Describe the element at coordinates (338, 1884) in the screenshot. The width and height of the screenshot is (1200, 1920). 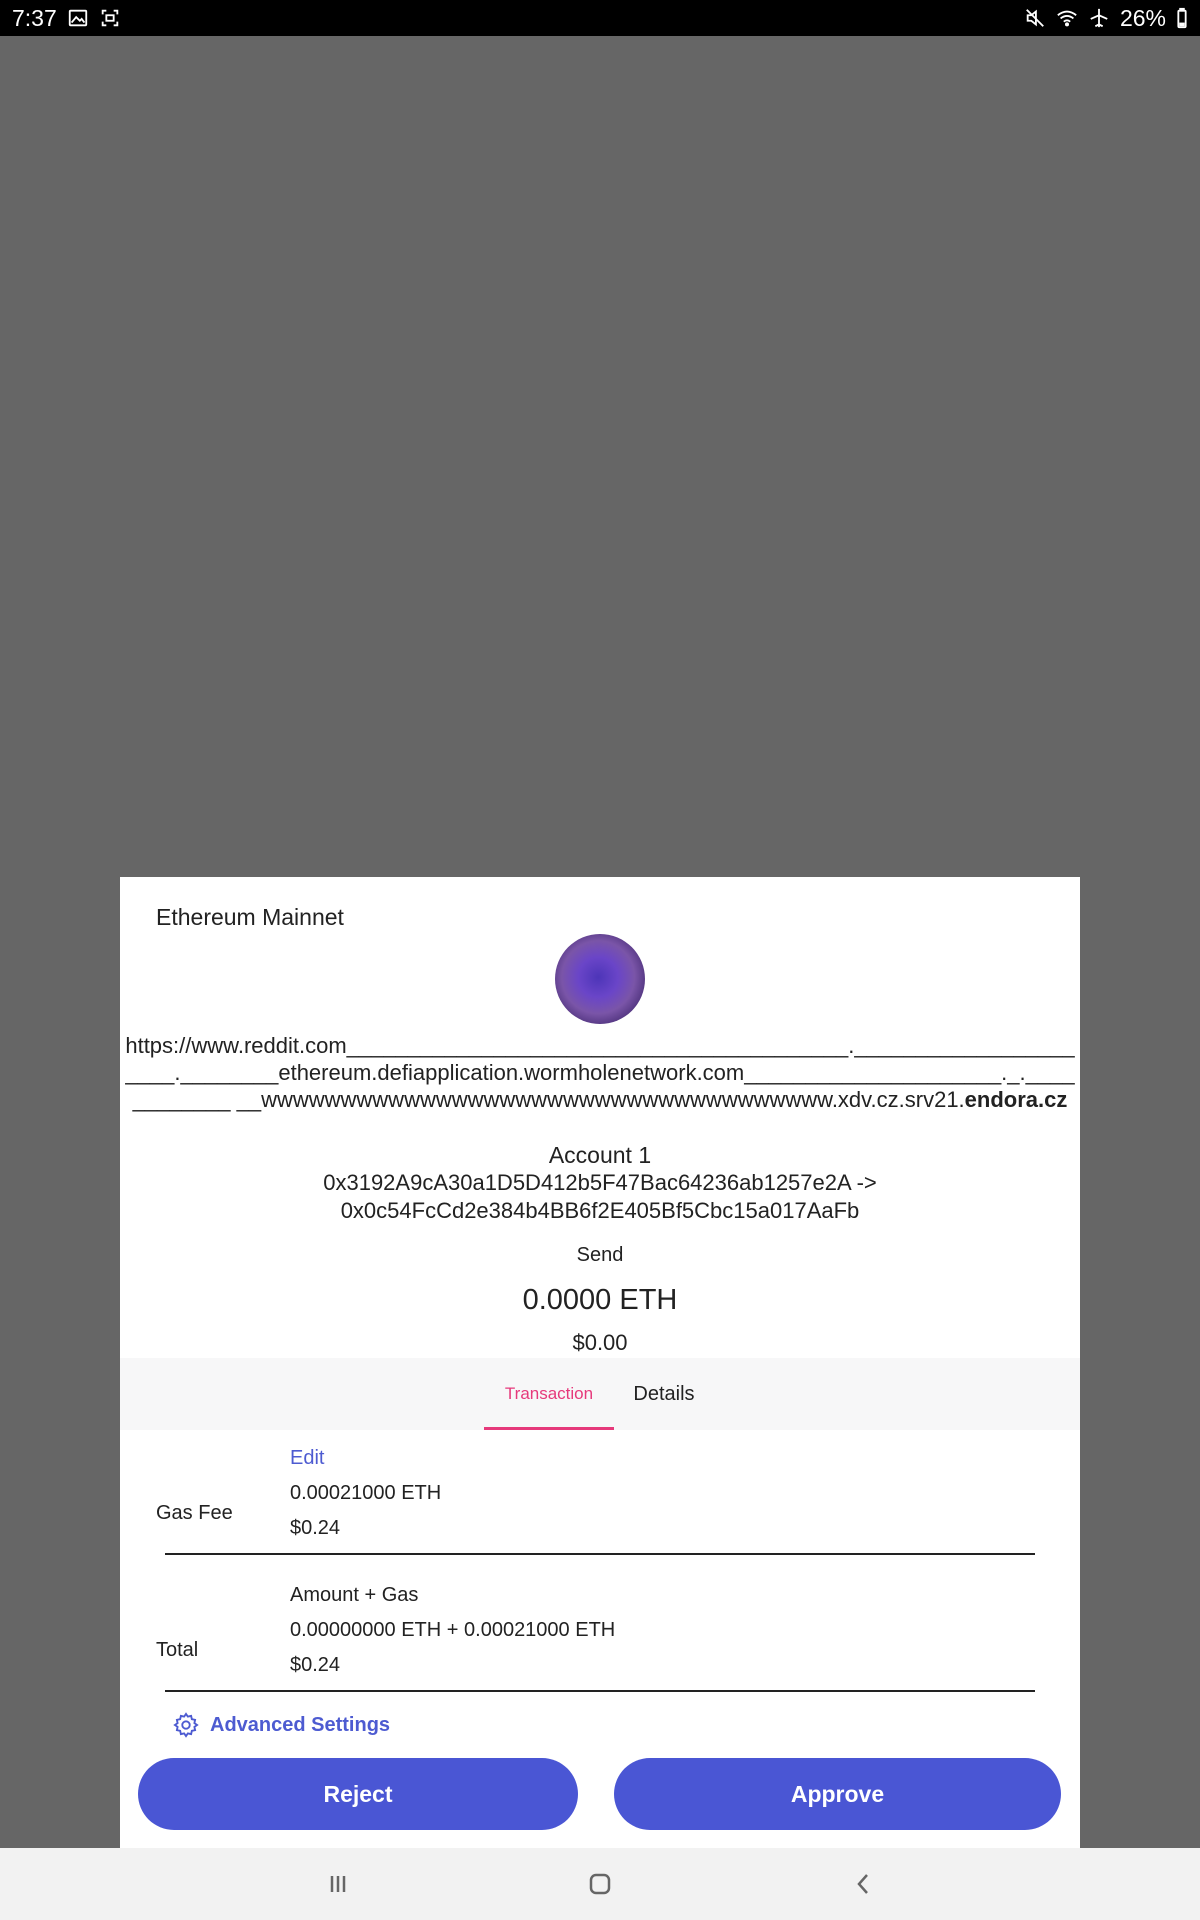
I see `recents-icon` at that location.